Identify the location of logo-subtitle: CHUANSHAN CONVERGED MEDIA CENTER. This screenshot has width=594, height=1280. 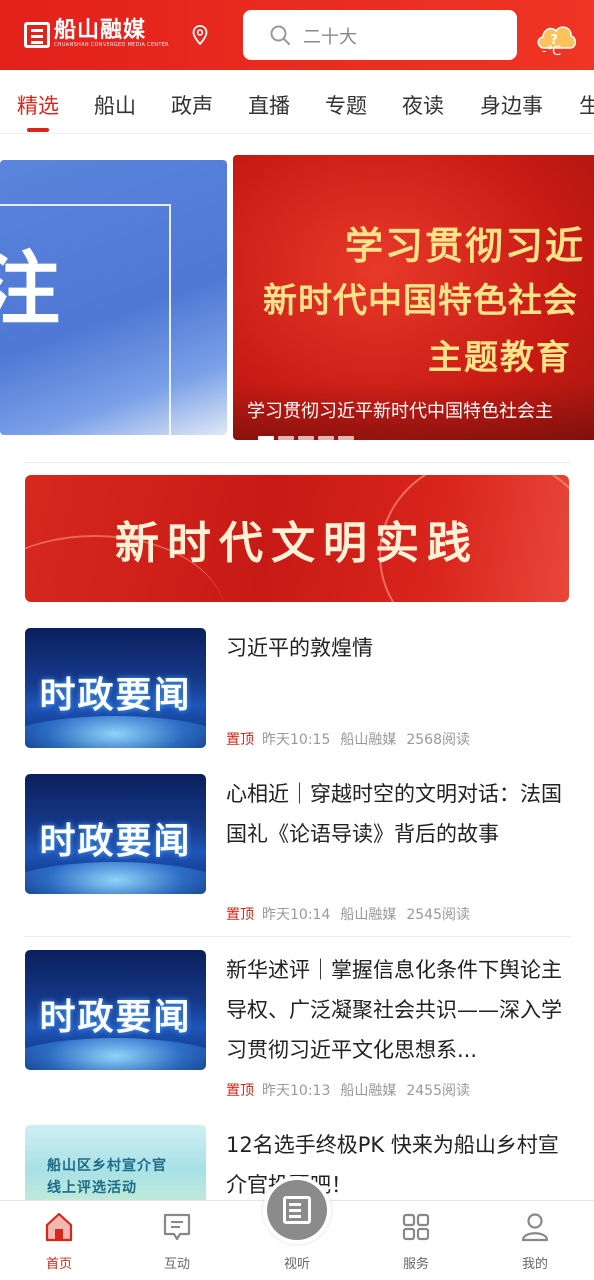
(111, 45).